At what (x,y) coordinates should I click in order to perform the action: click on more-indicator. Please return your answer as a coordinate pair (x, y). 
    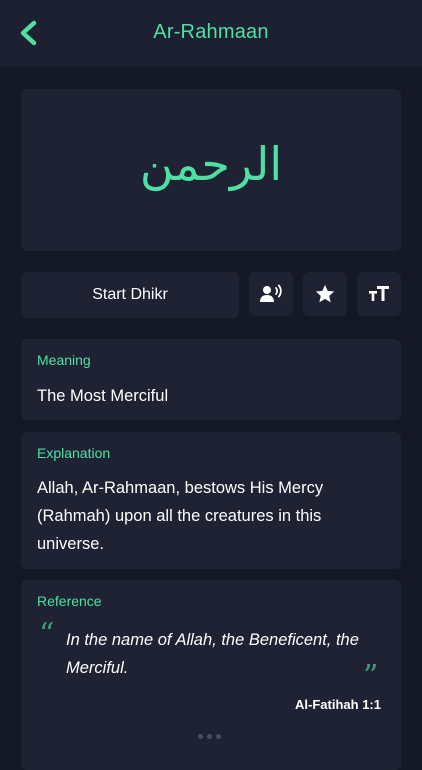
    Looking at the image, I should click on (209, 736).